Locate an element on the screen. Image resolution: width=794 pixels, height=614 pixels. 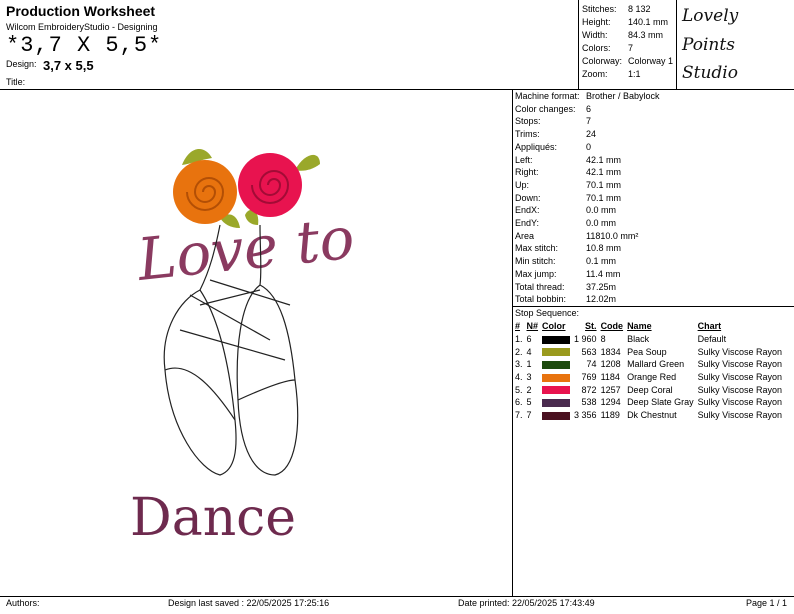
col-chart: Chart is located at coordinates (709, 326).